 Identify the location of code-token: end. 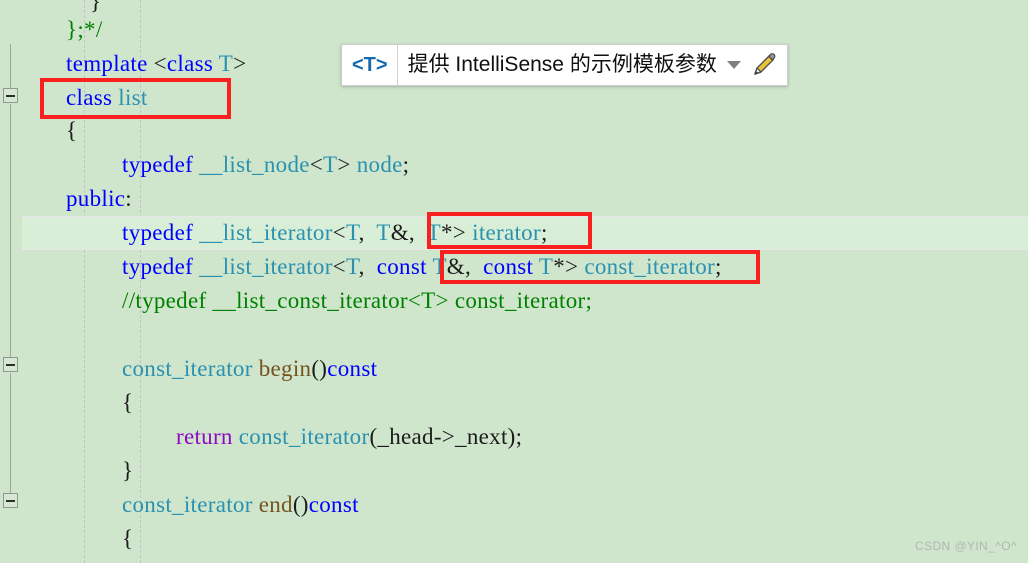
(275, 504).